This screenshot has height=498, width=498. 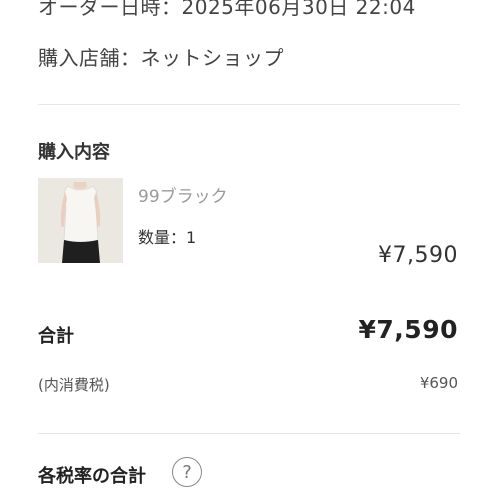 What do you see at coordinates (438, 383) in the screenshot?
I see `tax-value: ¥690` at bounding box center [438, 383].